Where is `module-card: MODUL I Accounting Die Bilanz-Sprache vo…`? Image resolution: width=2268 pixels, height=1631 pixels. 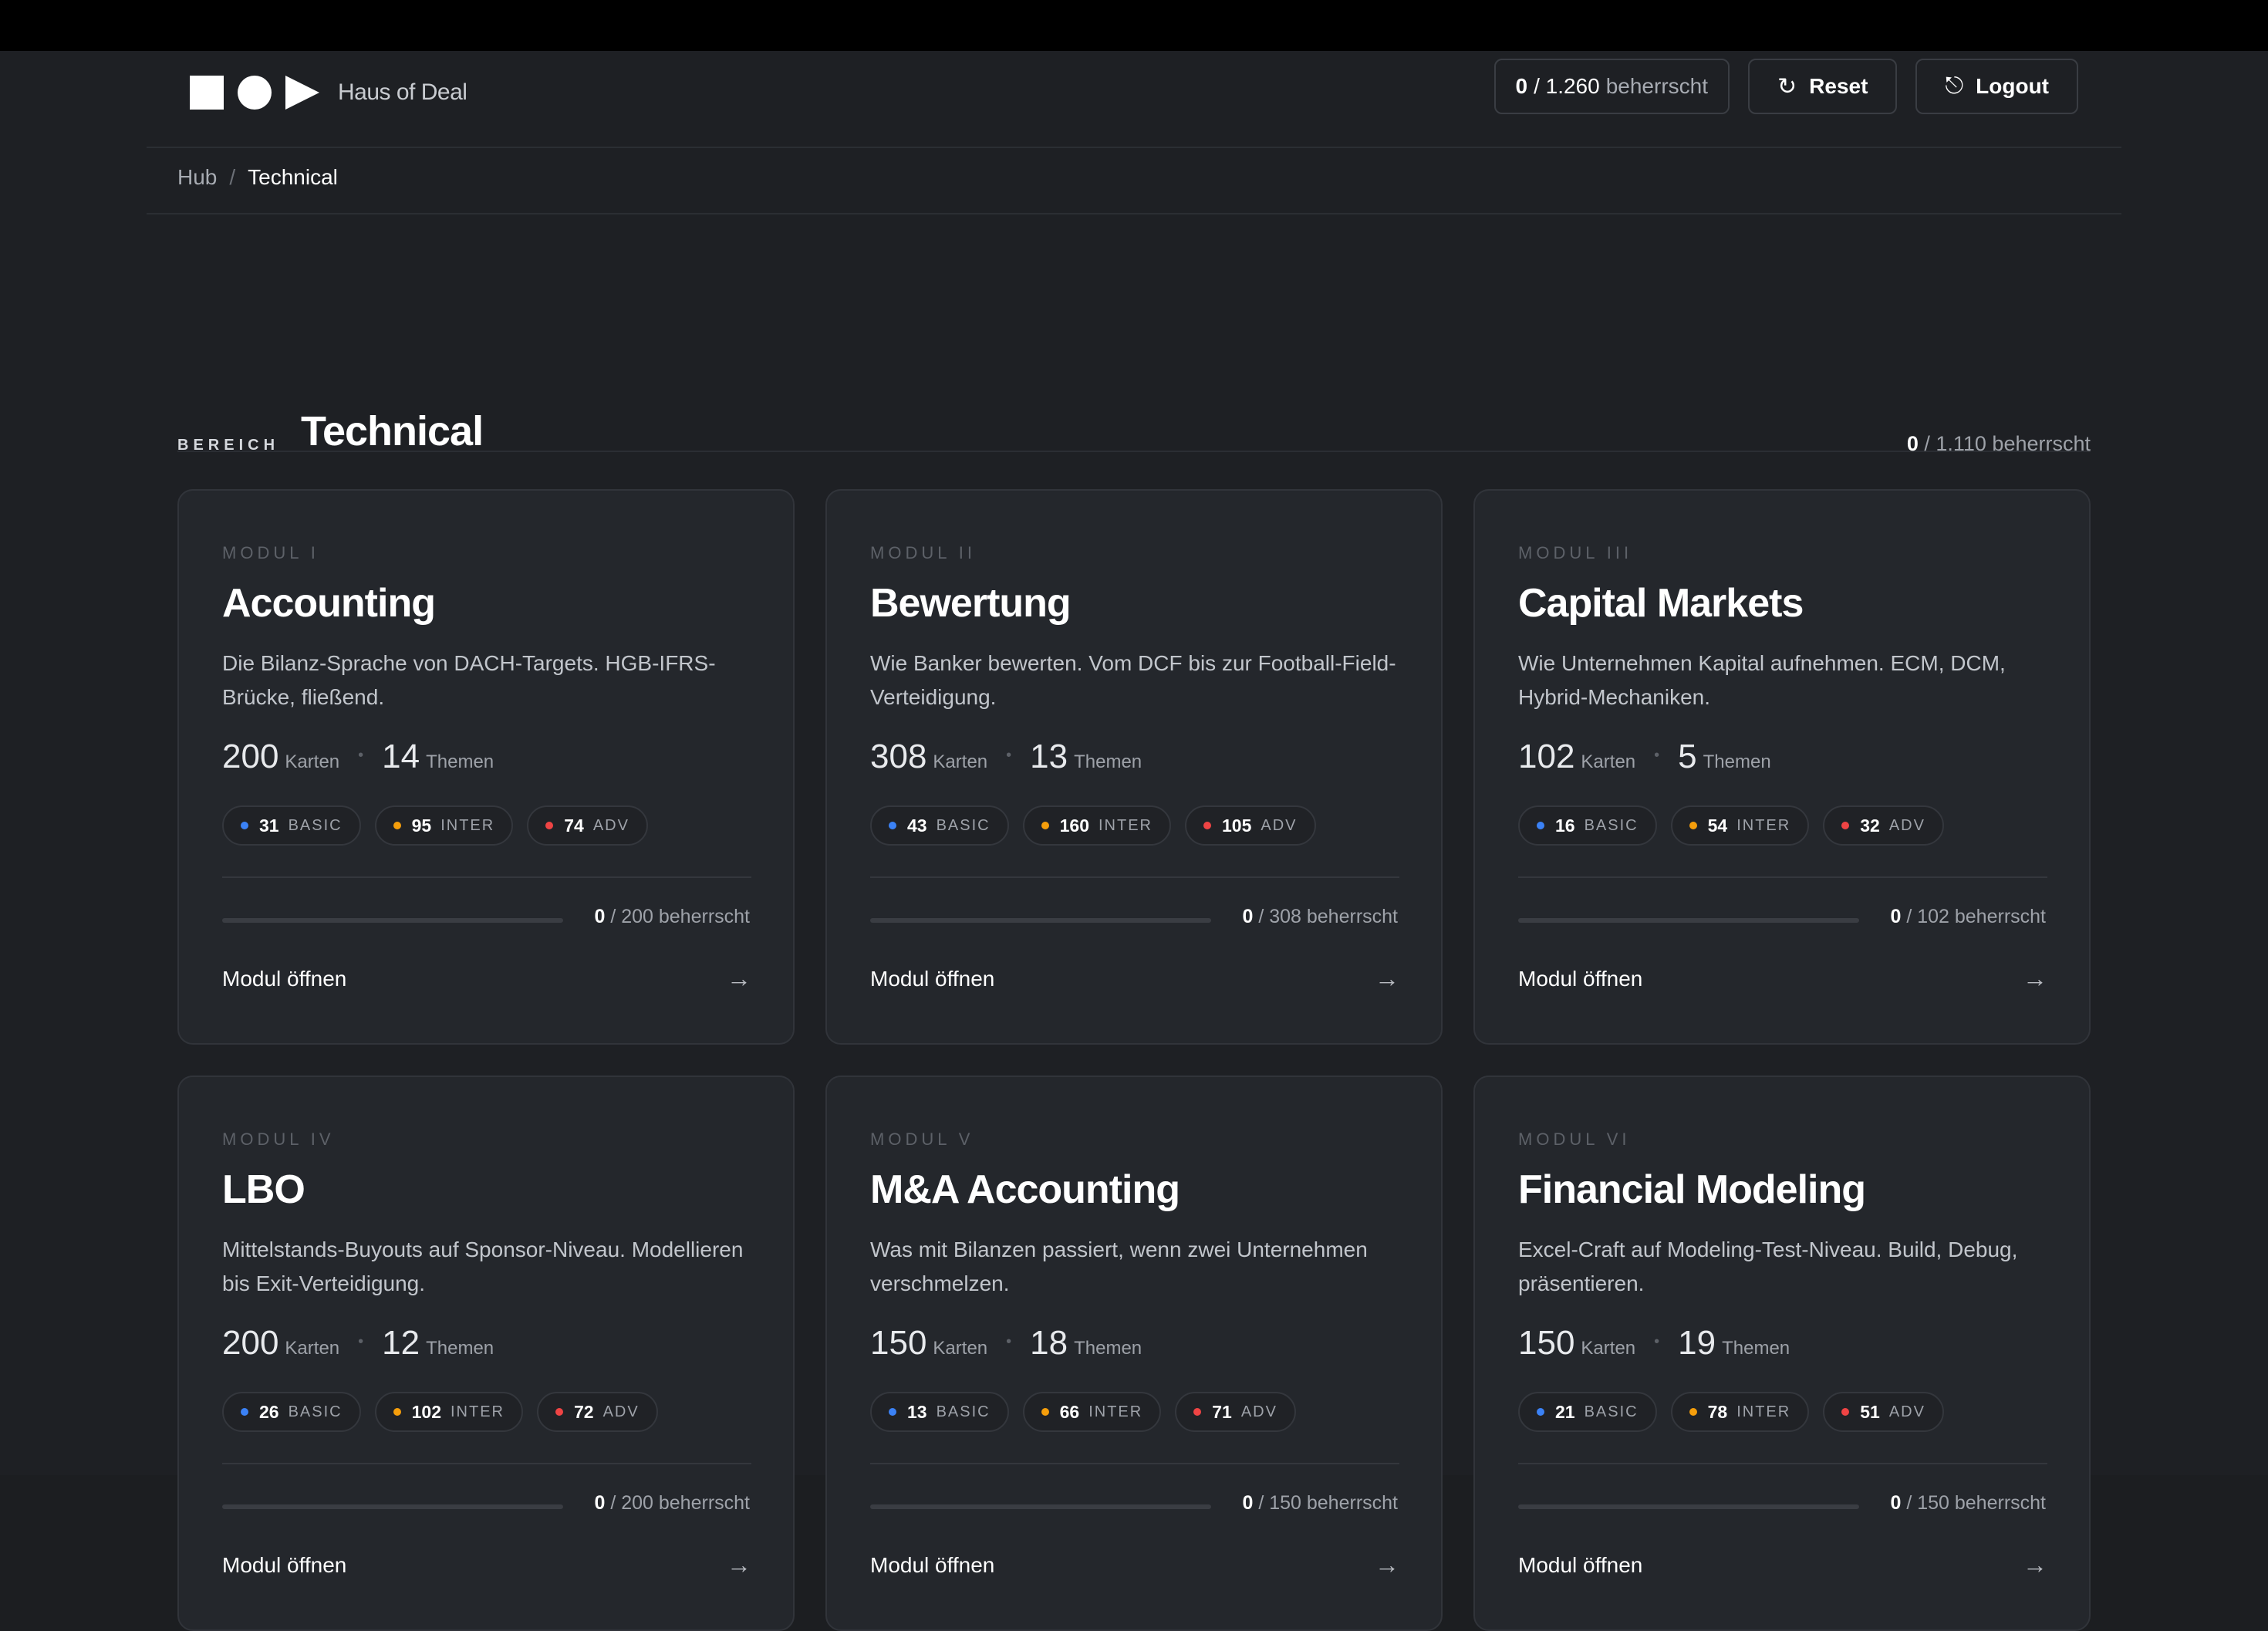 module-card: MODUL I Accounting Die Bilanz-Sprache vo… is located at coordinates (486, 767).